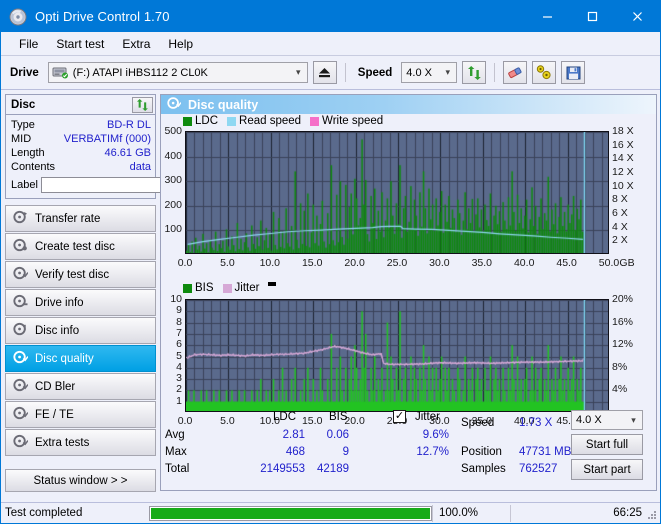 The image size is (661, 524). I want to click on sidebar-item-extra-tests: Extra tests, so click(80, 442).